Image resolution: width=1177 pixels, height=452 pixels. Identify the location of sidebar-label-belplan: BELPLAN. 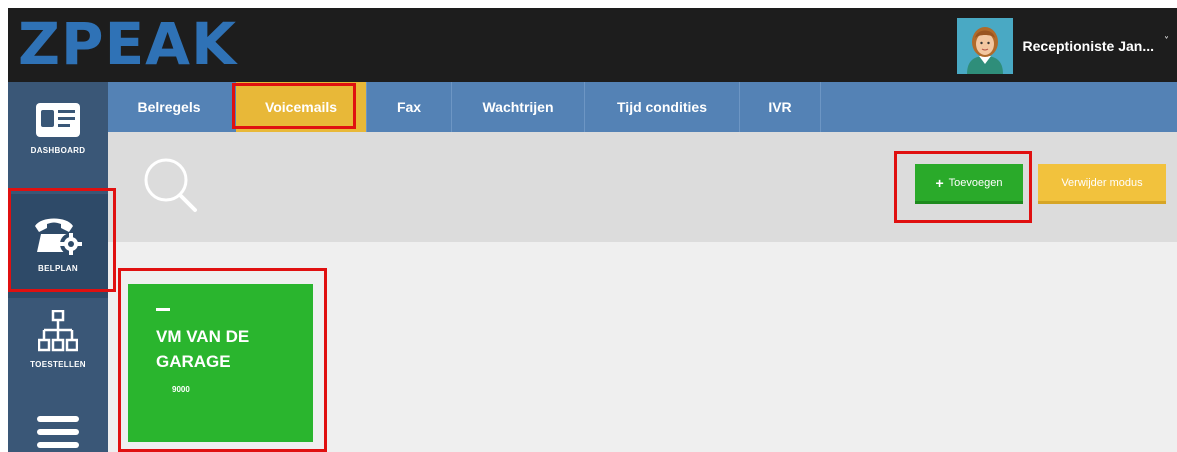
(58, 268).